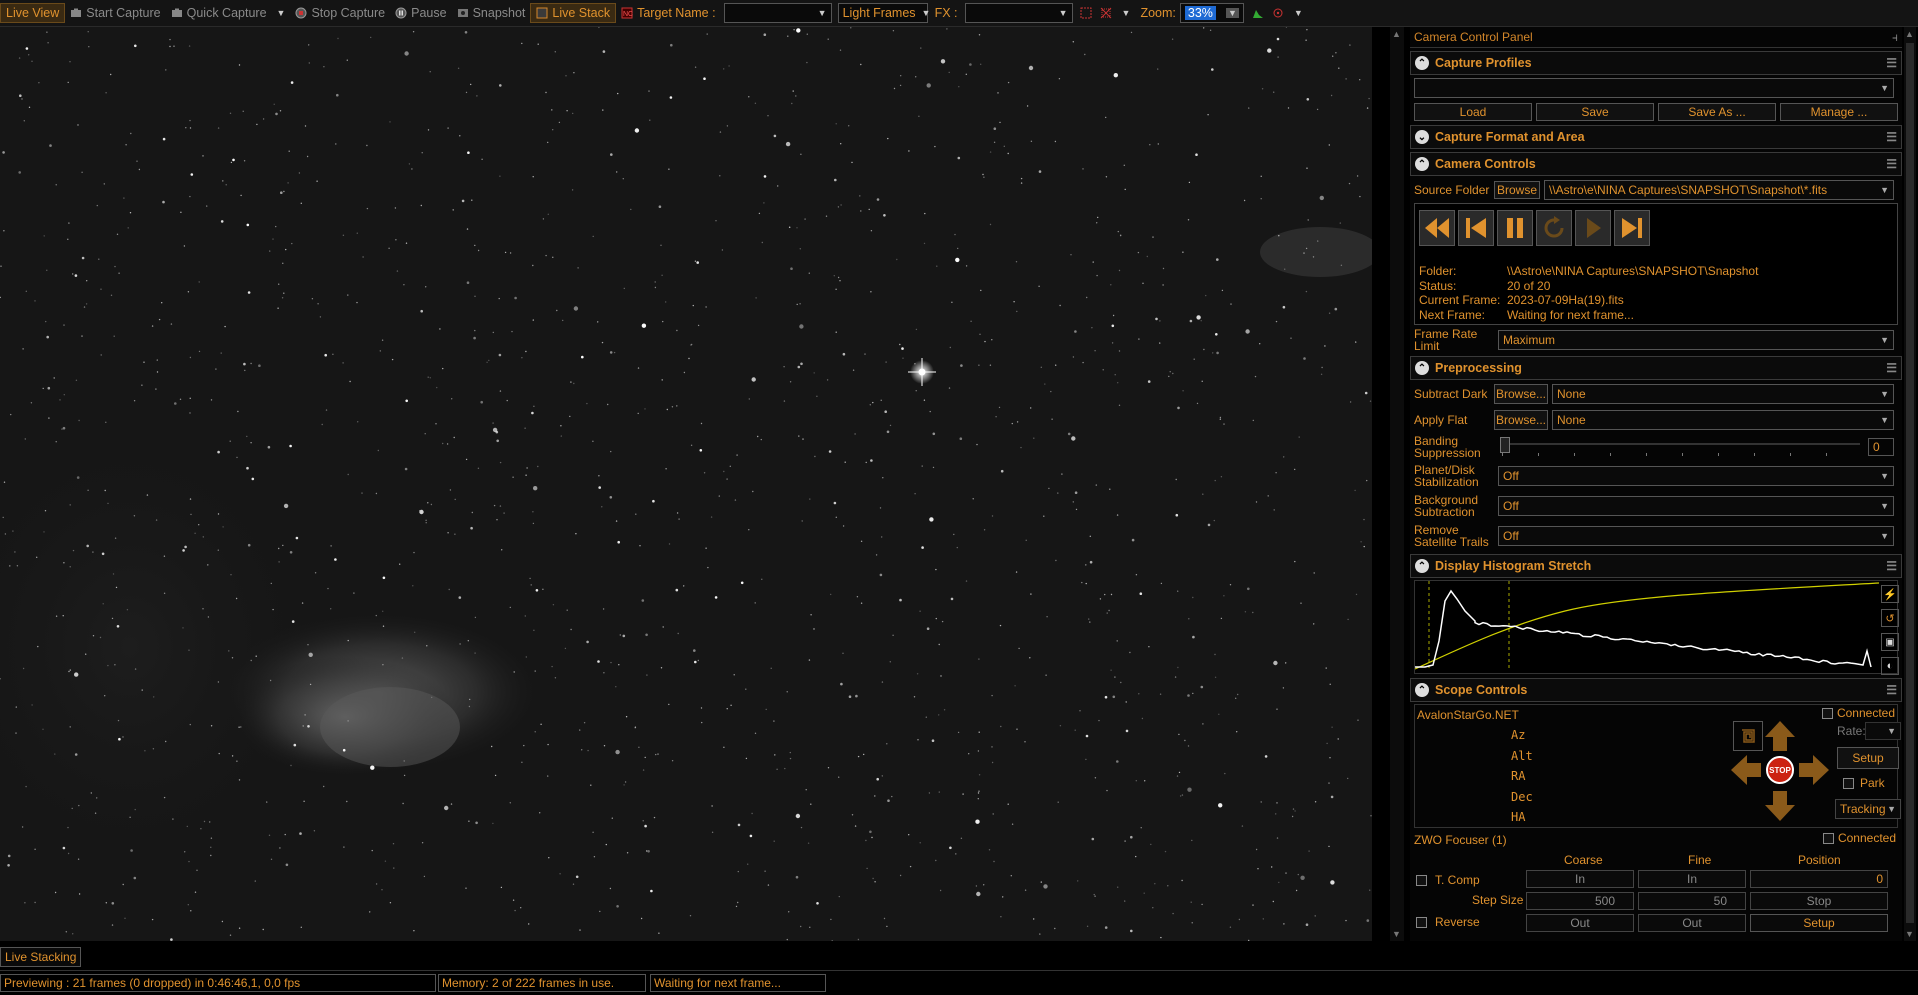  Describe the element at coordinates (1692, 879) in the screenshot. I see `fine-in-button: In` at that location.